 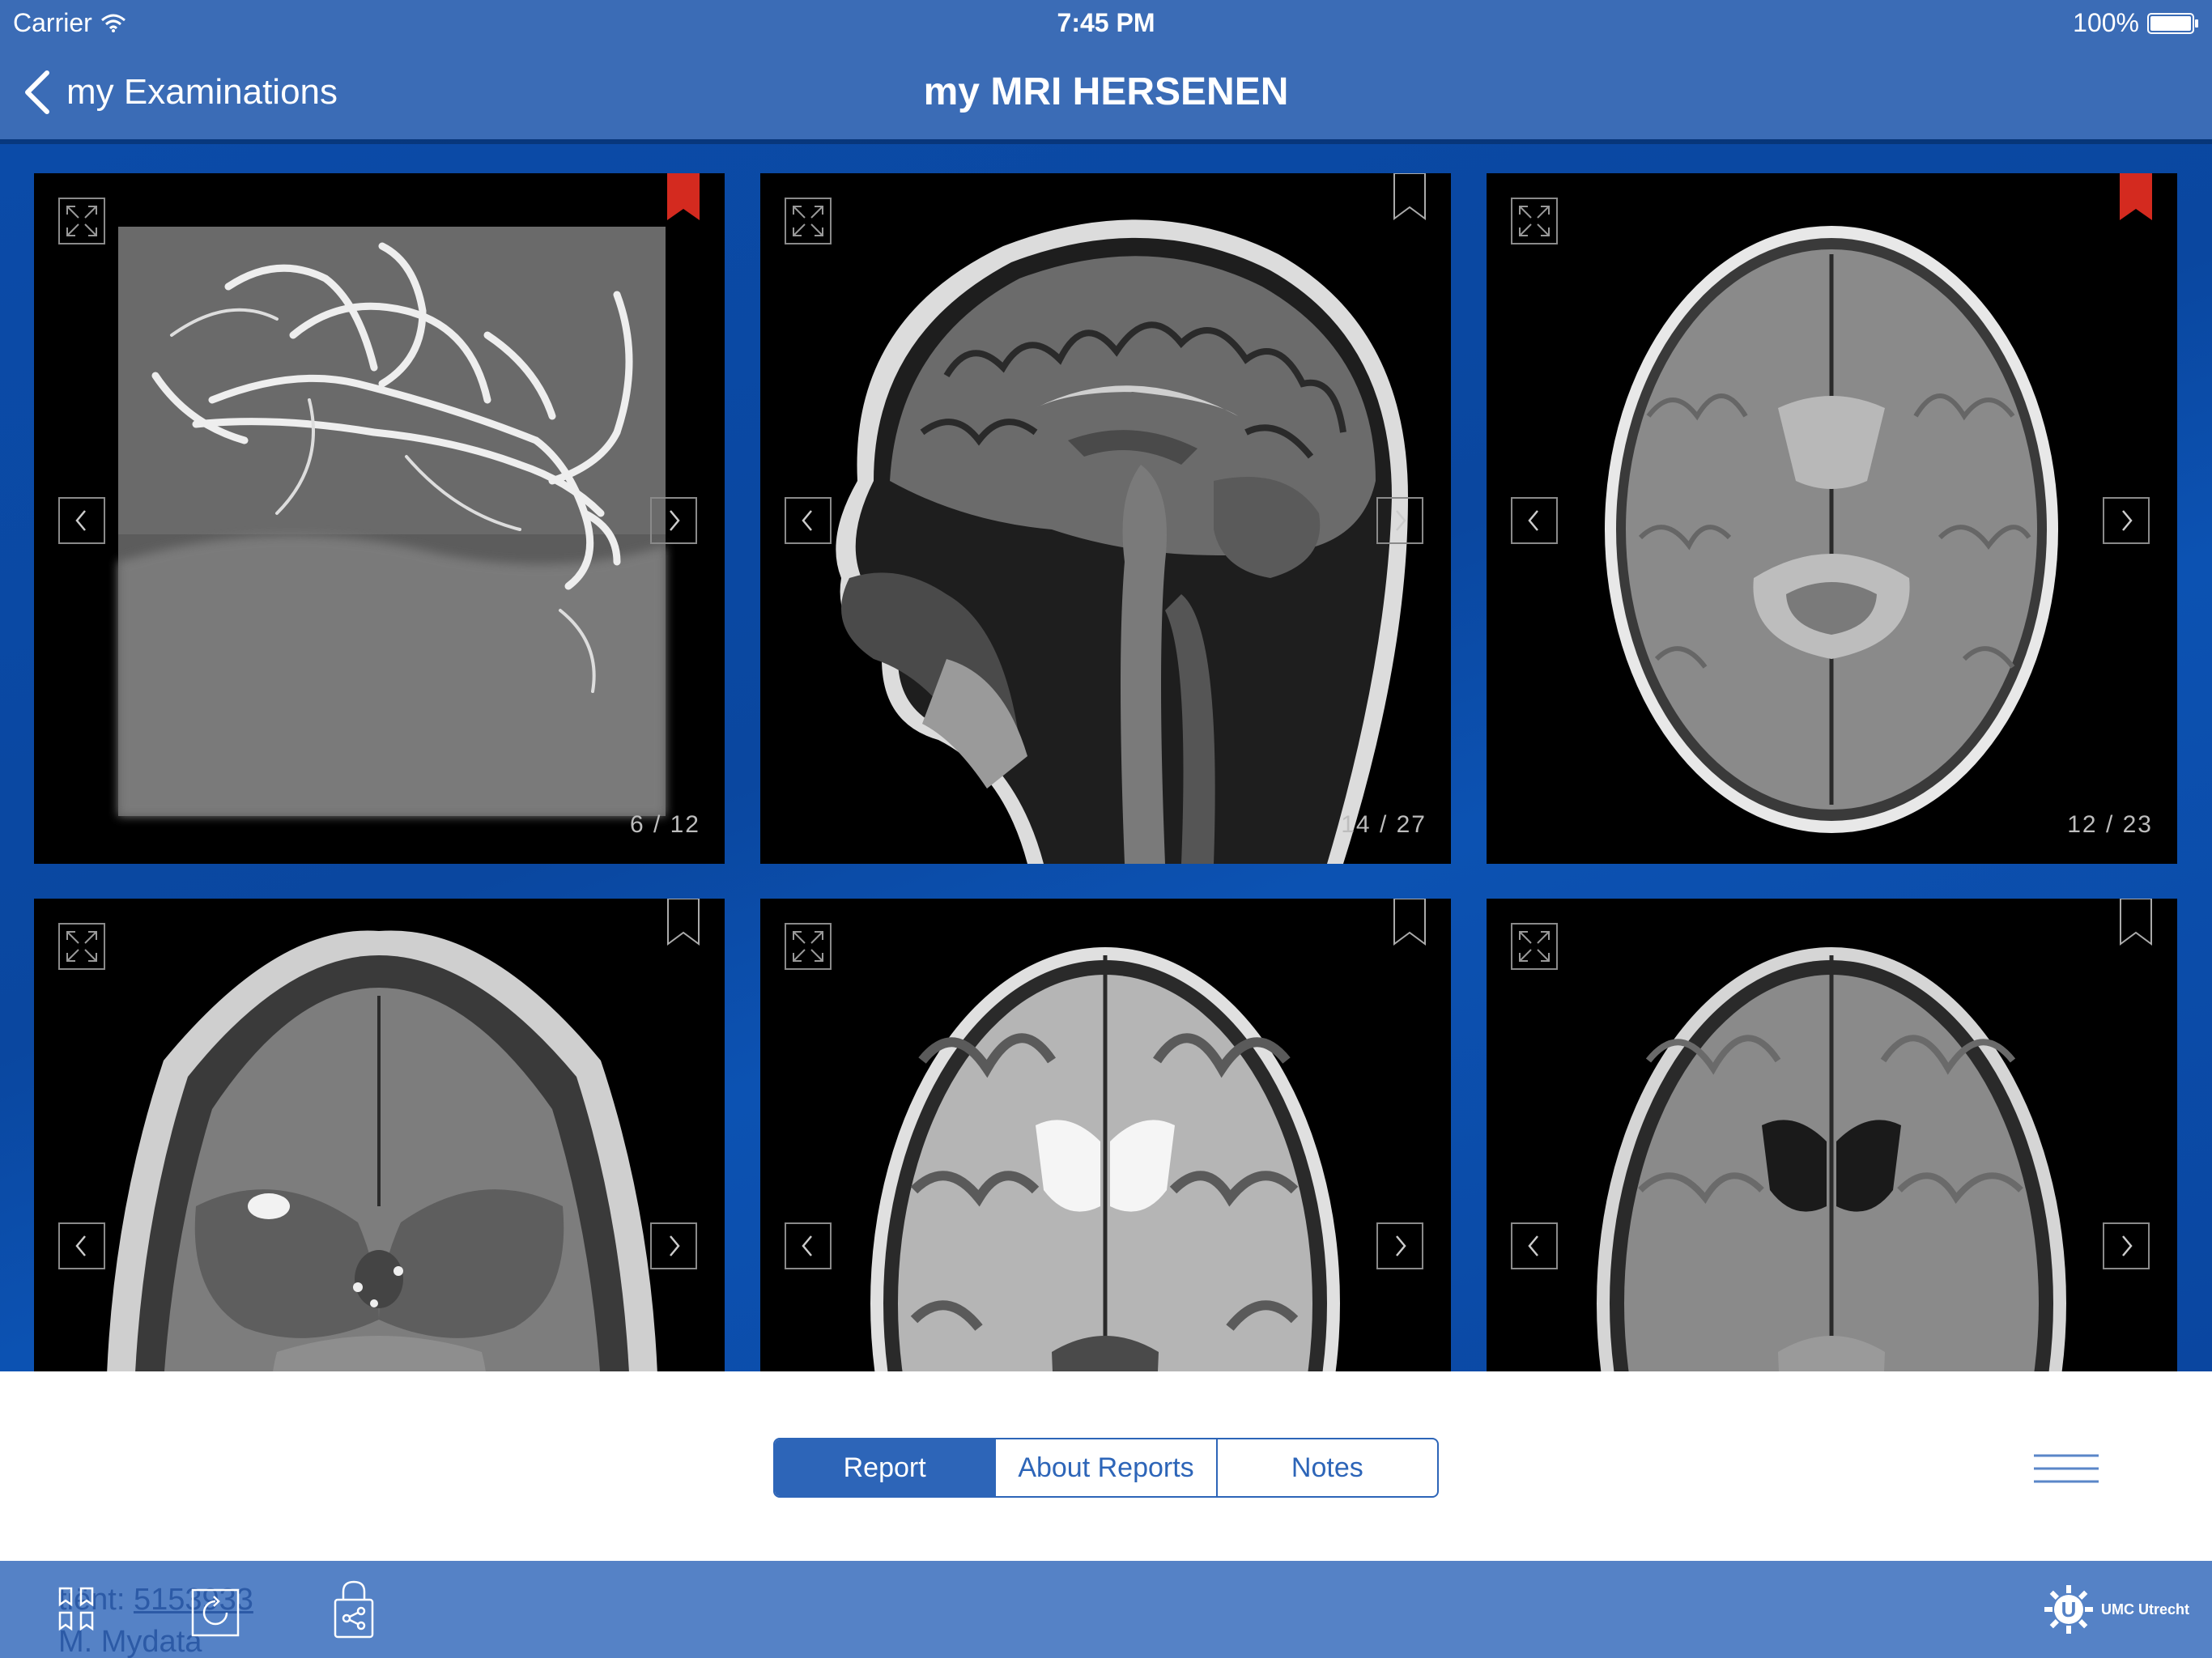 I want to click on nav-shadow, so click(x=1106, y=141).